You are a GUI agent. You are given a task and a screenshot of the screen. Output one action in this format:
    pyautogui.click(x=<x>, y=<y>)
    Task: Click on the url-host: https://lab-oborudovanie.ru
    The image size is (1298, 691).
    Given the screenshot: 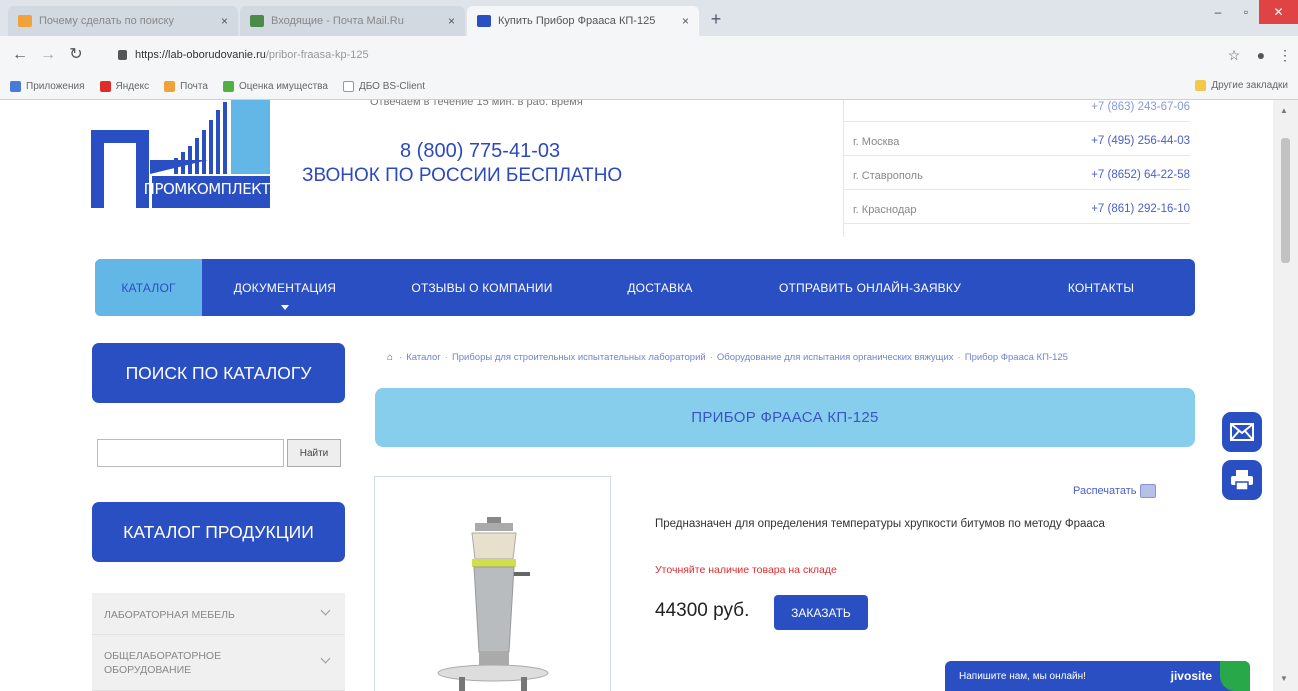 What is the action you would take?
    pyautogui.click(x=200, y=55)
    